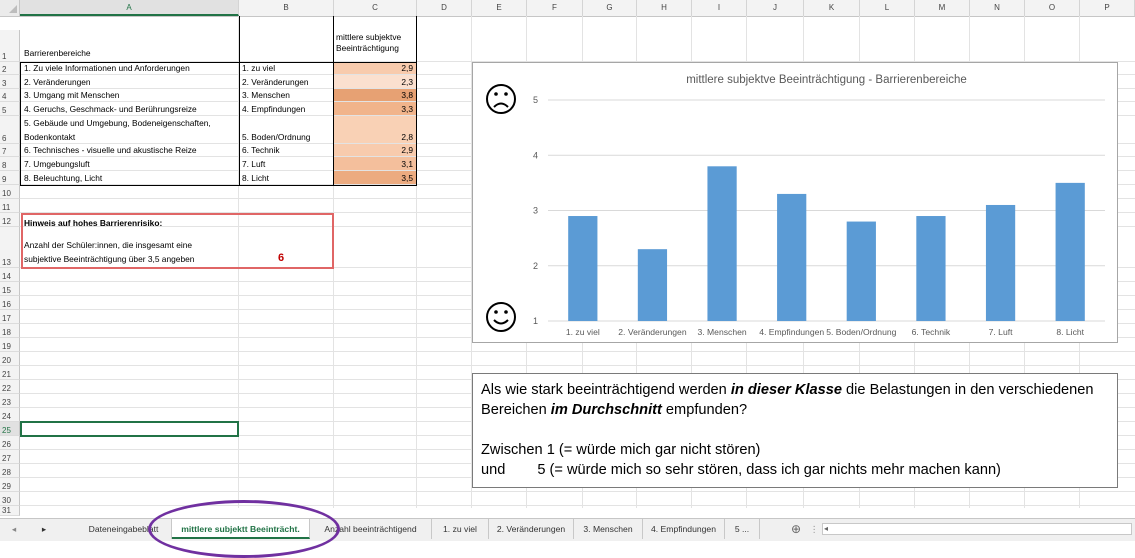 The image size is (1135, 558). Describe the element at coordinates (10, 247) in the screenshot. I see `row-header-13: 13` at that location.